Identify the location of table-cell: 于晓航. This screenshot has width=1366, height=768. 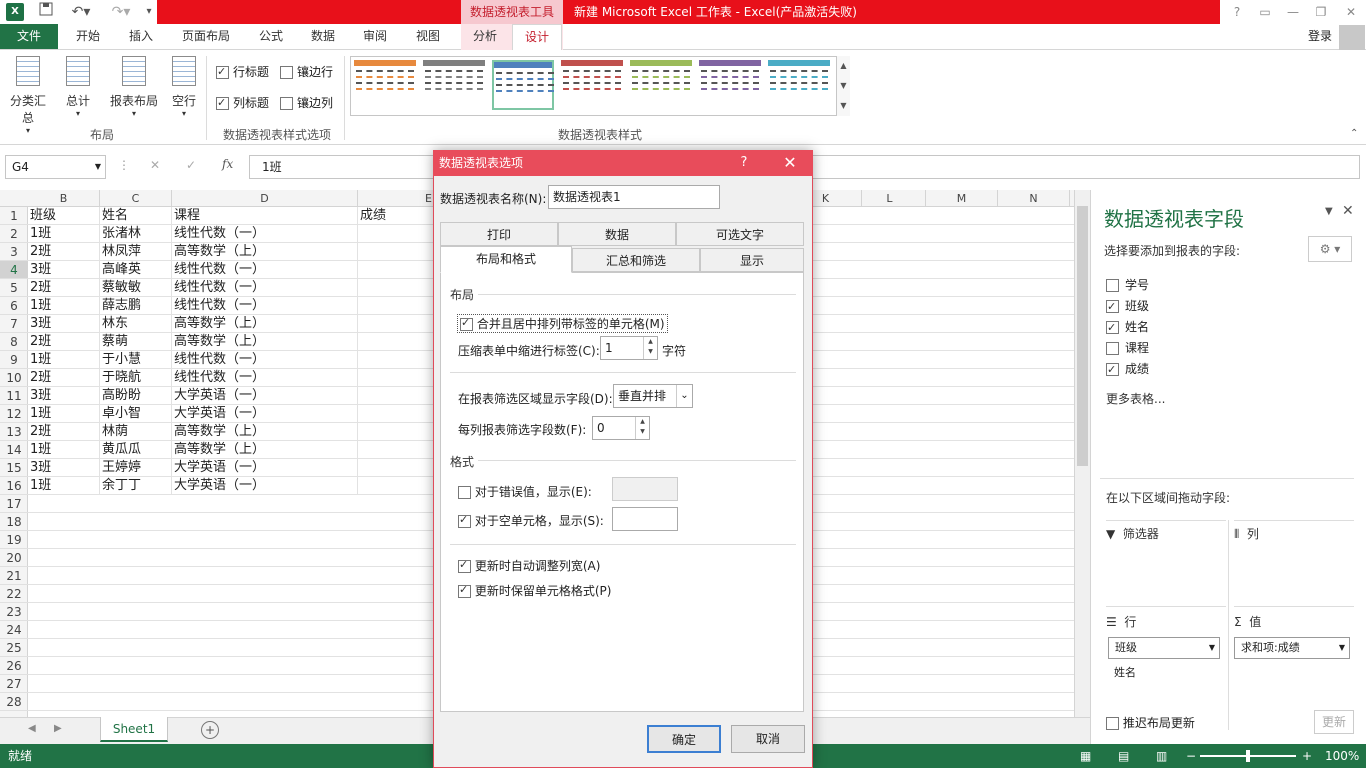
(136, 378).